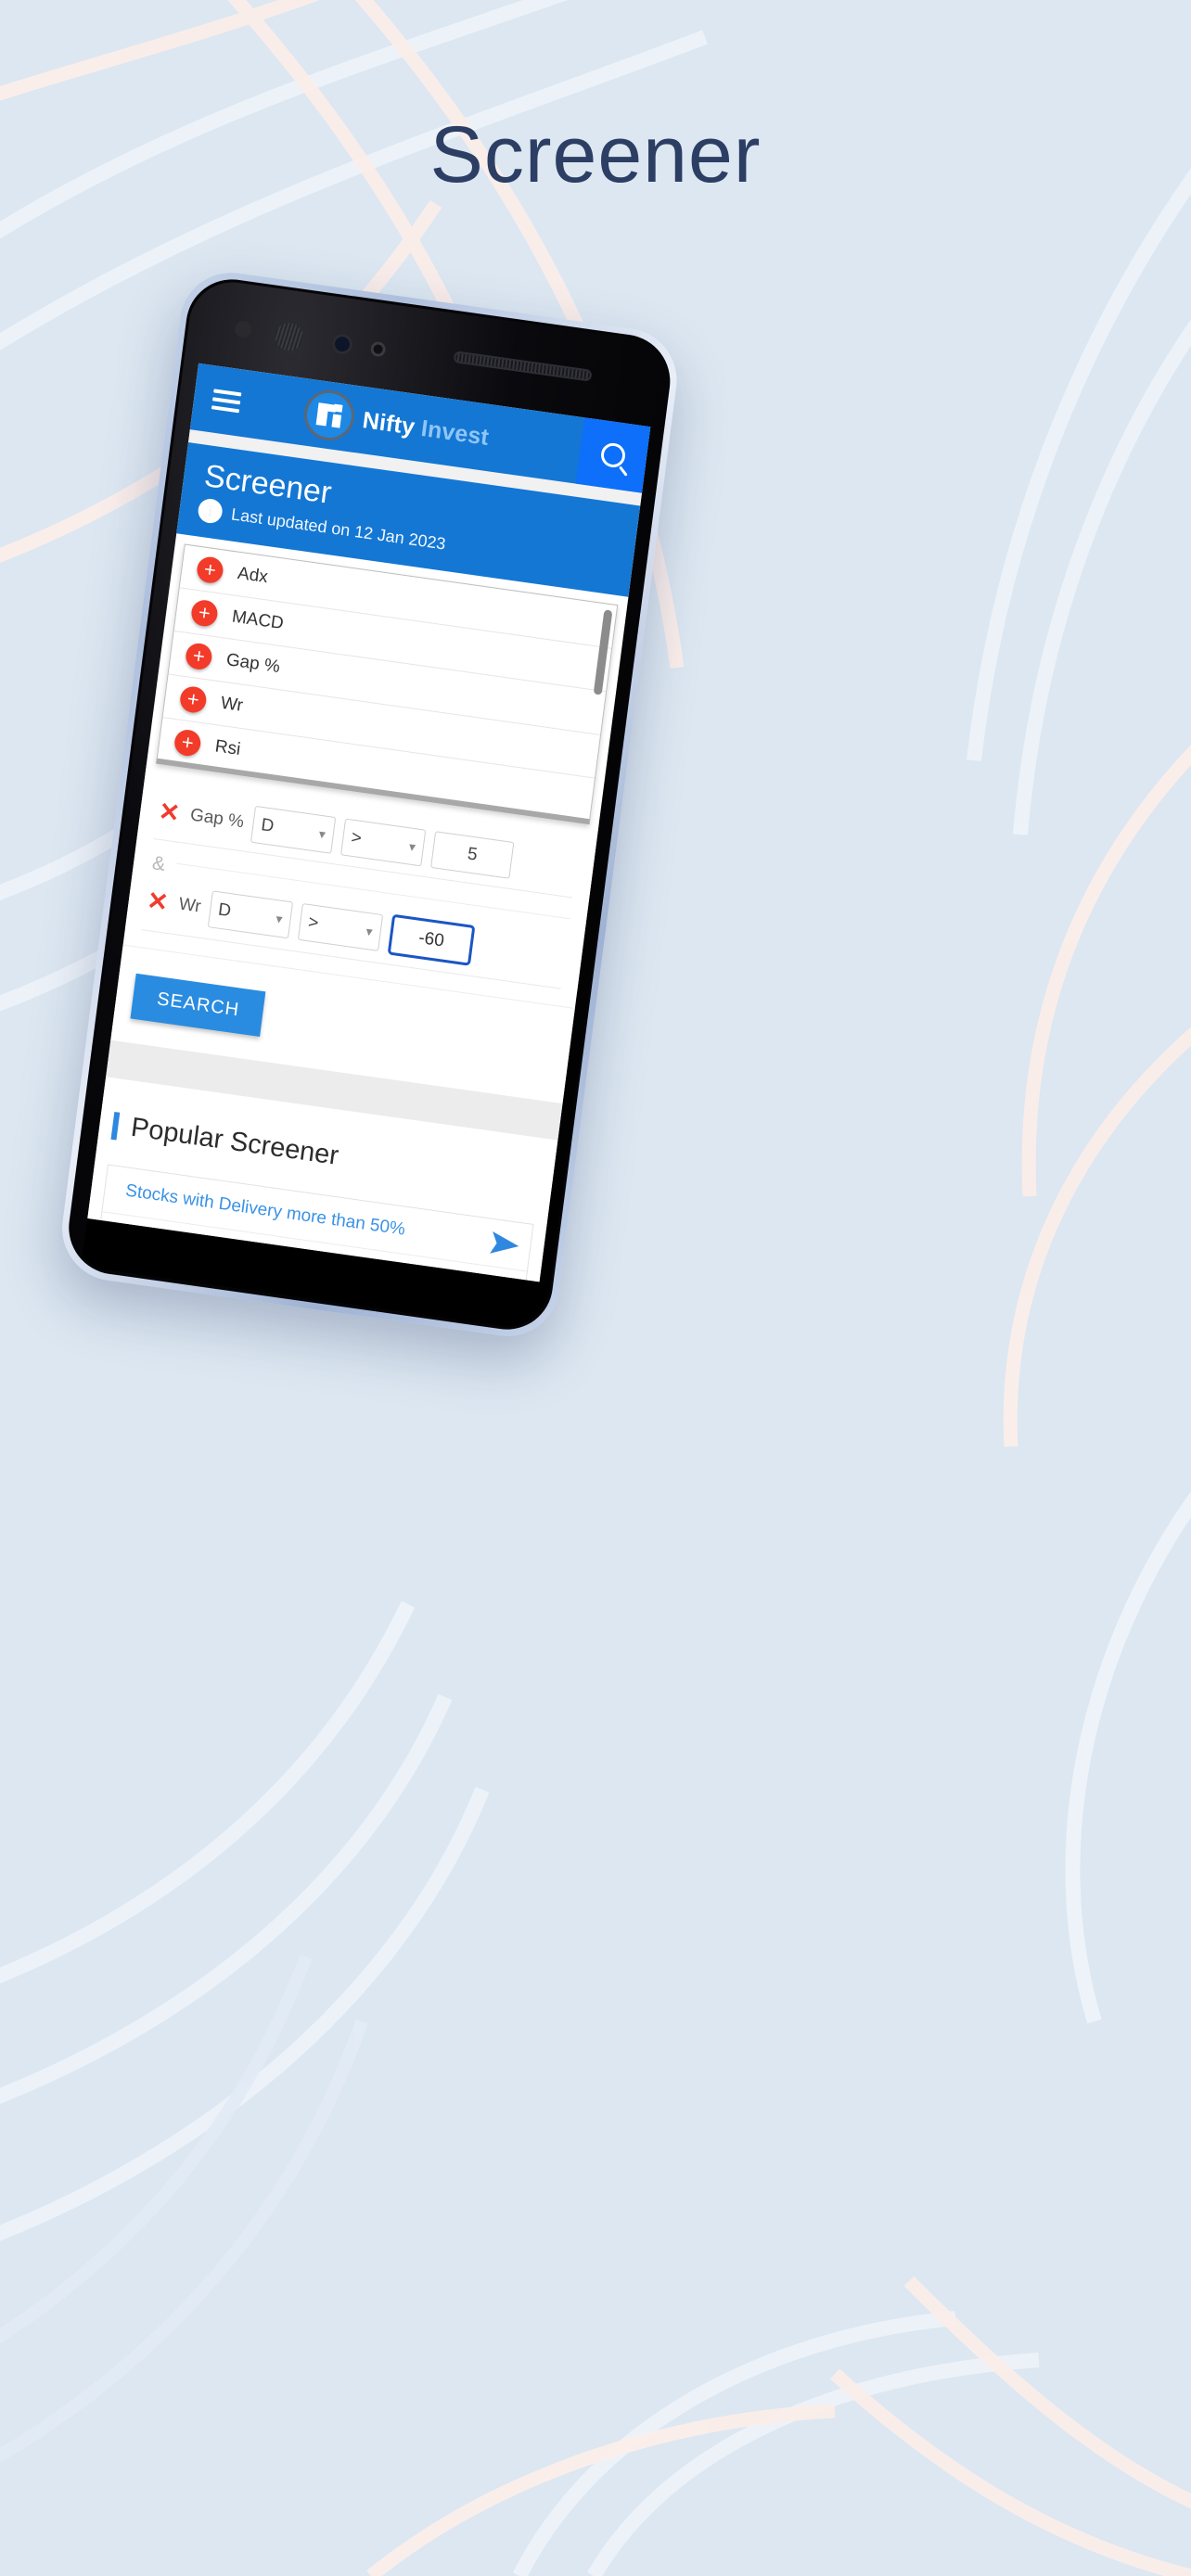  What do you see at coordinates (228, 748) in the screenshot?
I see `indicator-label: Rsi` at bounding box center [228, 748].